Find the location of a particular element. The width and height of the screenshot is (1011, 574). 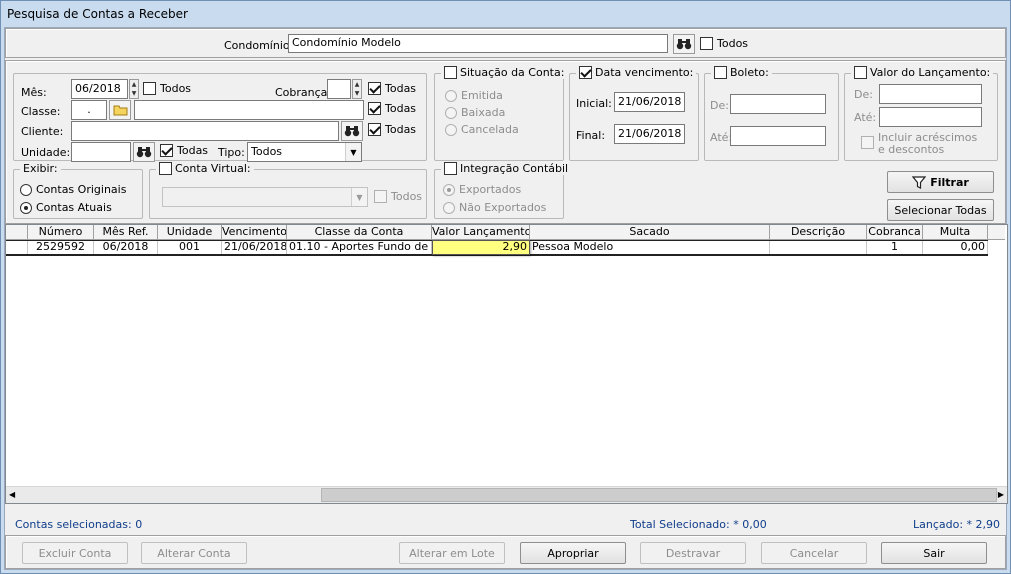

exportados-radio: Exportados is located at coordinates (482, 189).